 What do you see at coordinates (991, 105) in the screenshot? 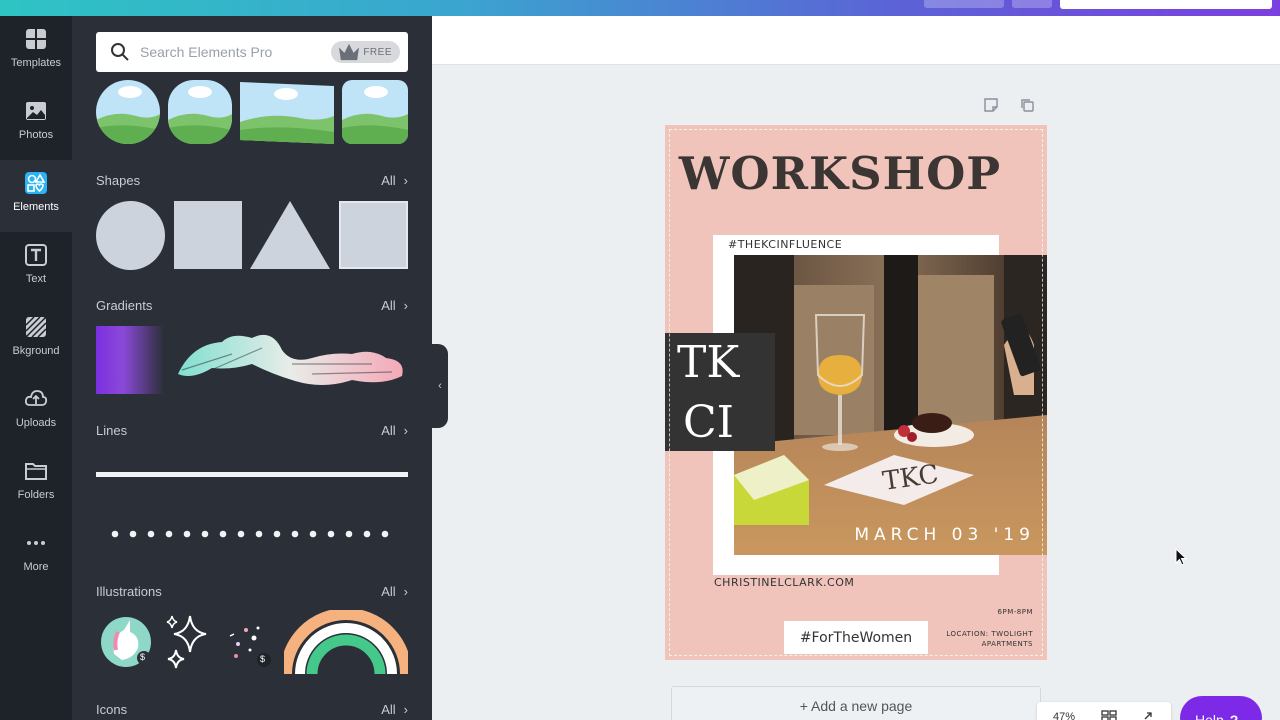
I see `page-notes-icon` at bounding box center [991, 105].